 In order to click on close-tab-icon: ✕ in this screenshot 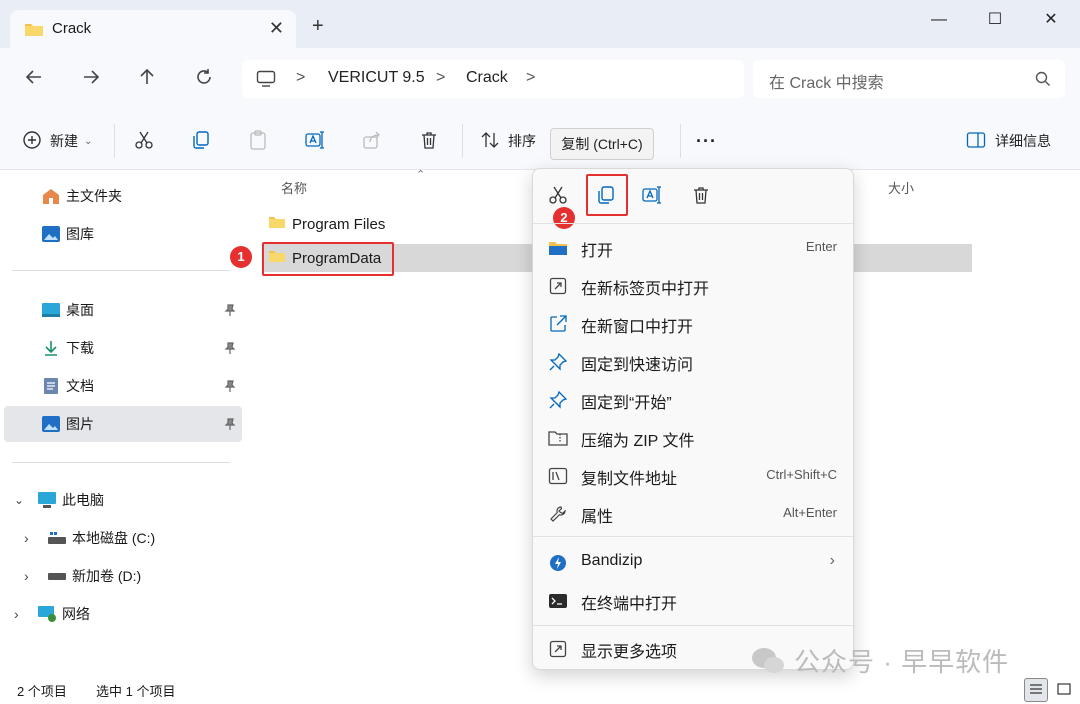, I will do `click(276, 28)`.